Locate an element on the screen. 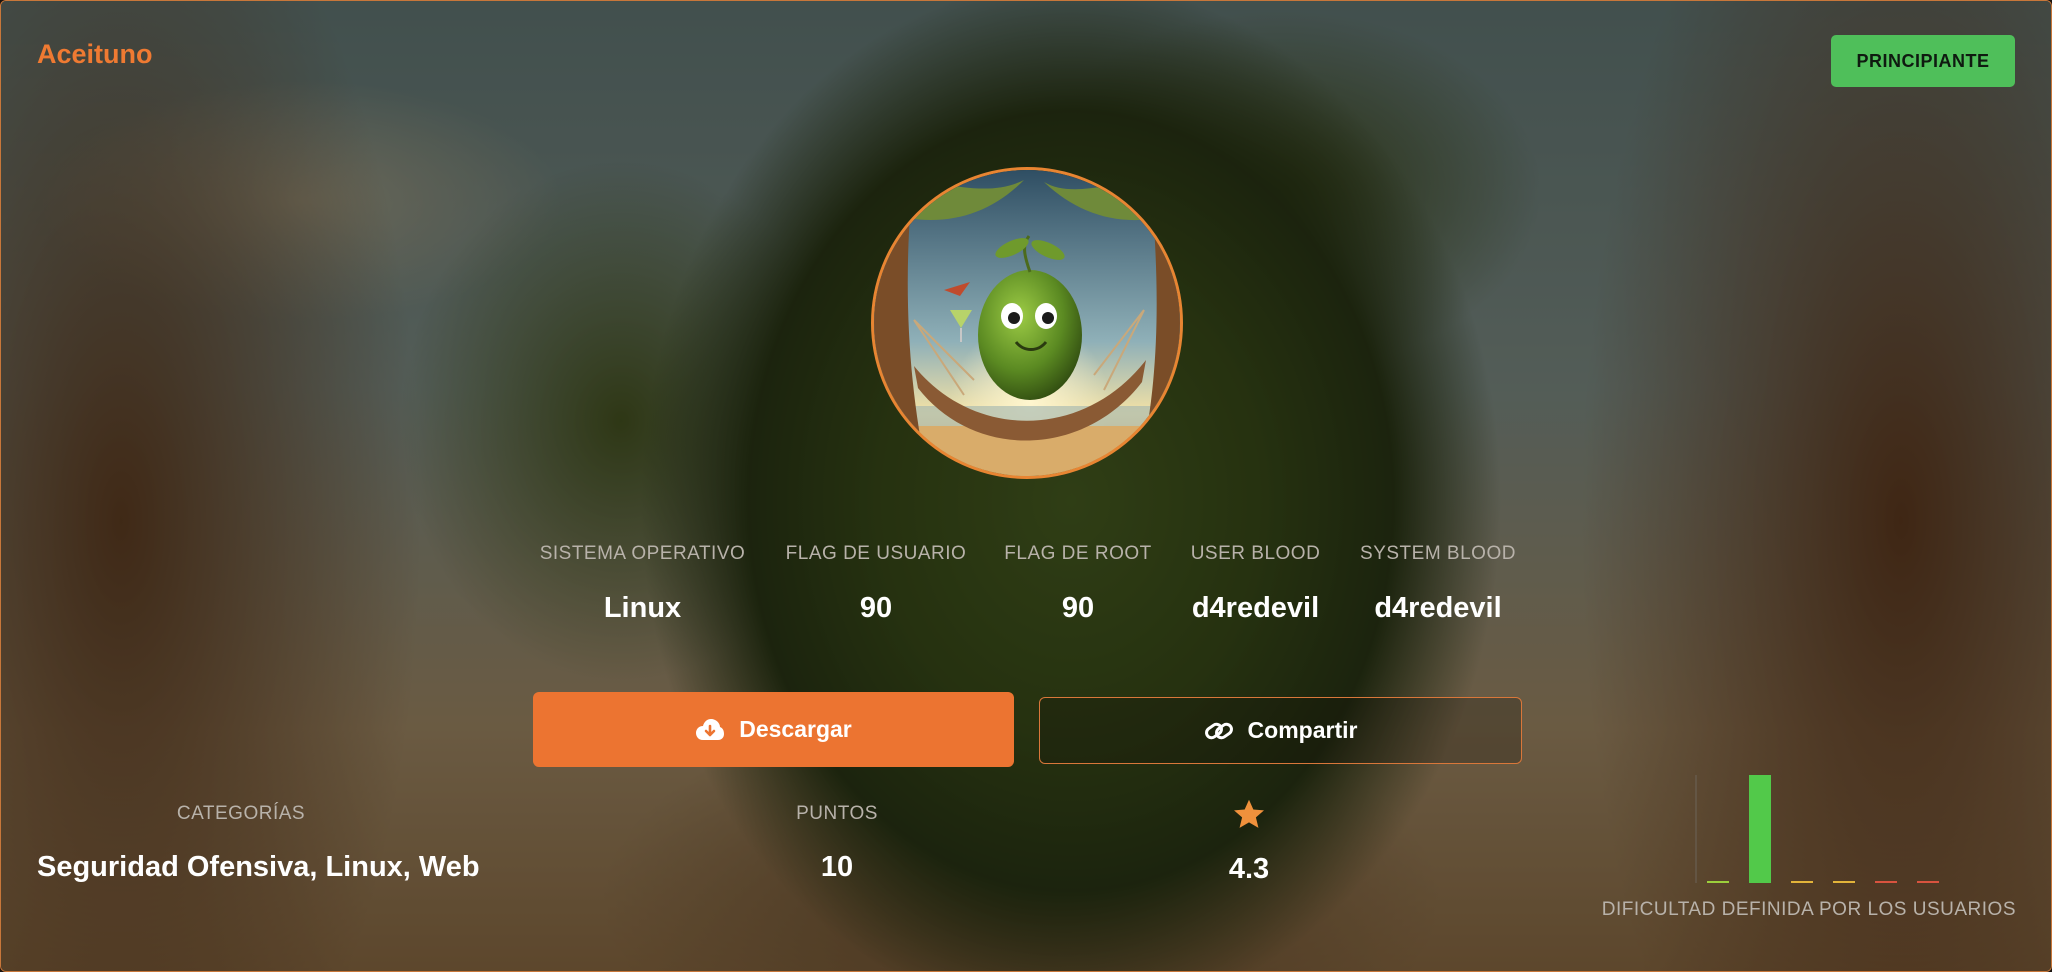  stat-system-blood: SYSTEM BLOOD d4redevil is located at coordinates (1438, 583).